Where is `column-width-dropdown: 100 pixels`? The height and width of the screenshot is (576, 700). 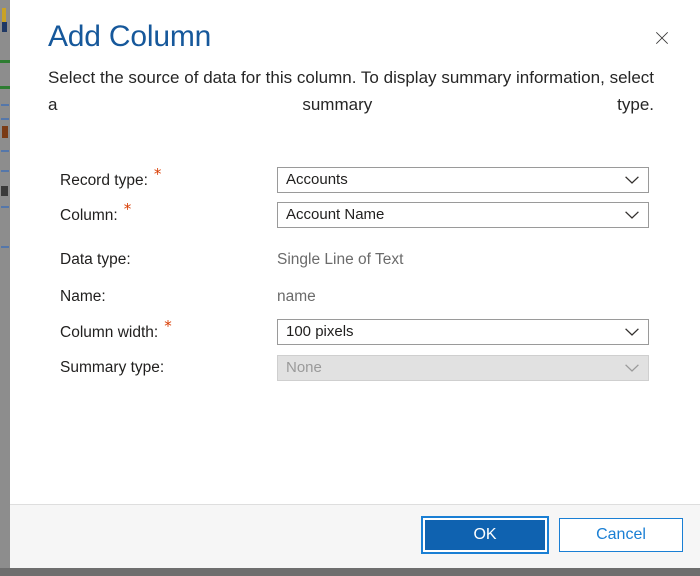
column-width-dropdown: 100 pixels is located at coordinates (463, 332).